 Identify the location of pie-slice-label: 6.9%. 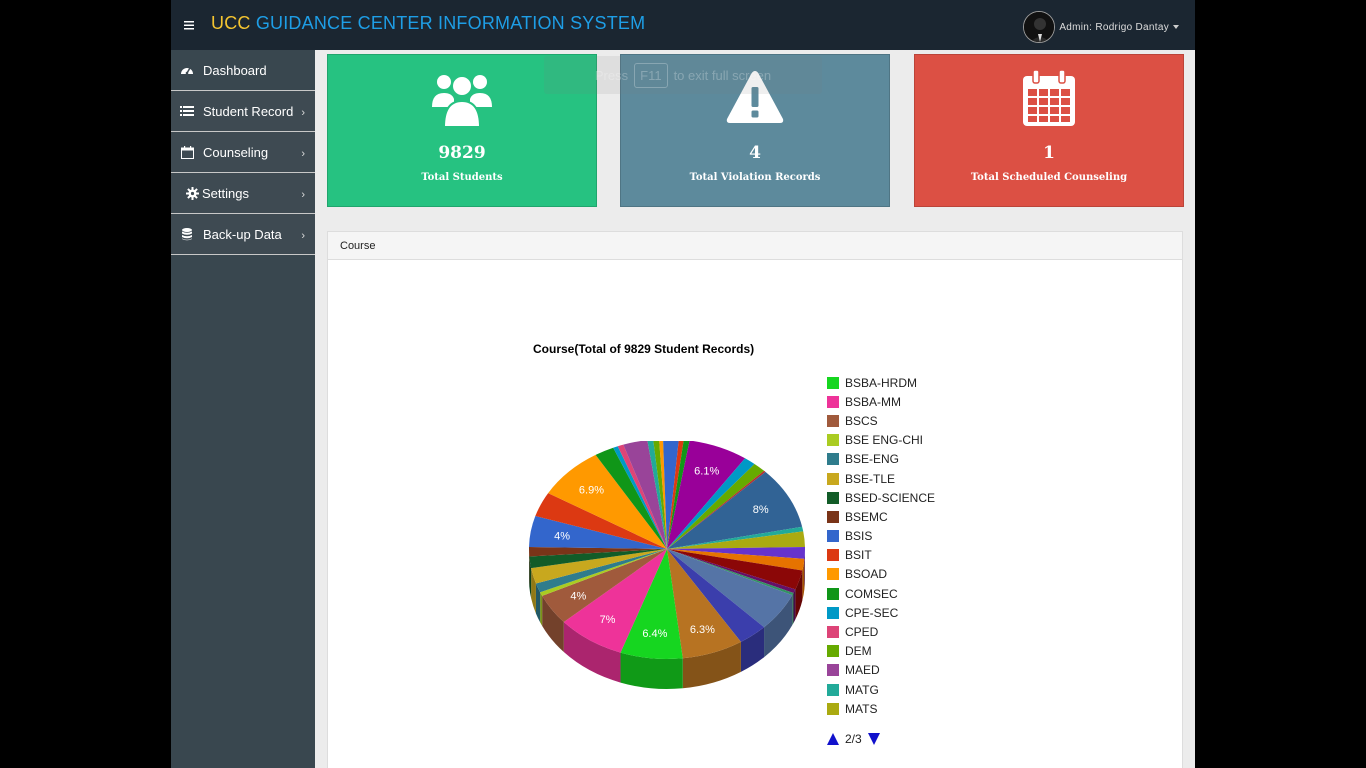
(591, 490).